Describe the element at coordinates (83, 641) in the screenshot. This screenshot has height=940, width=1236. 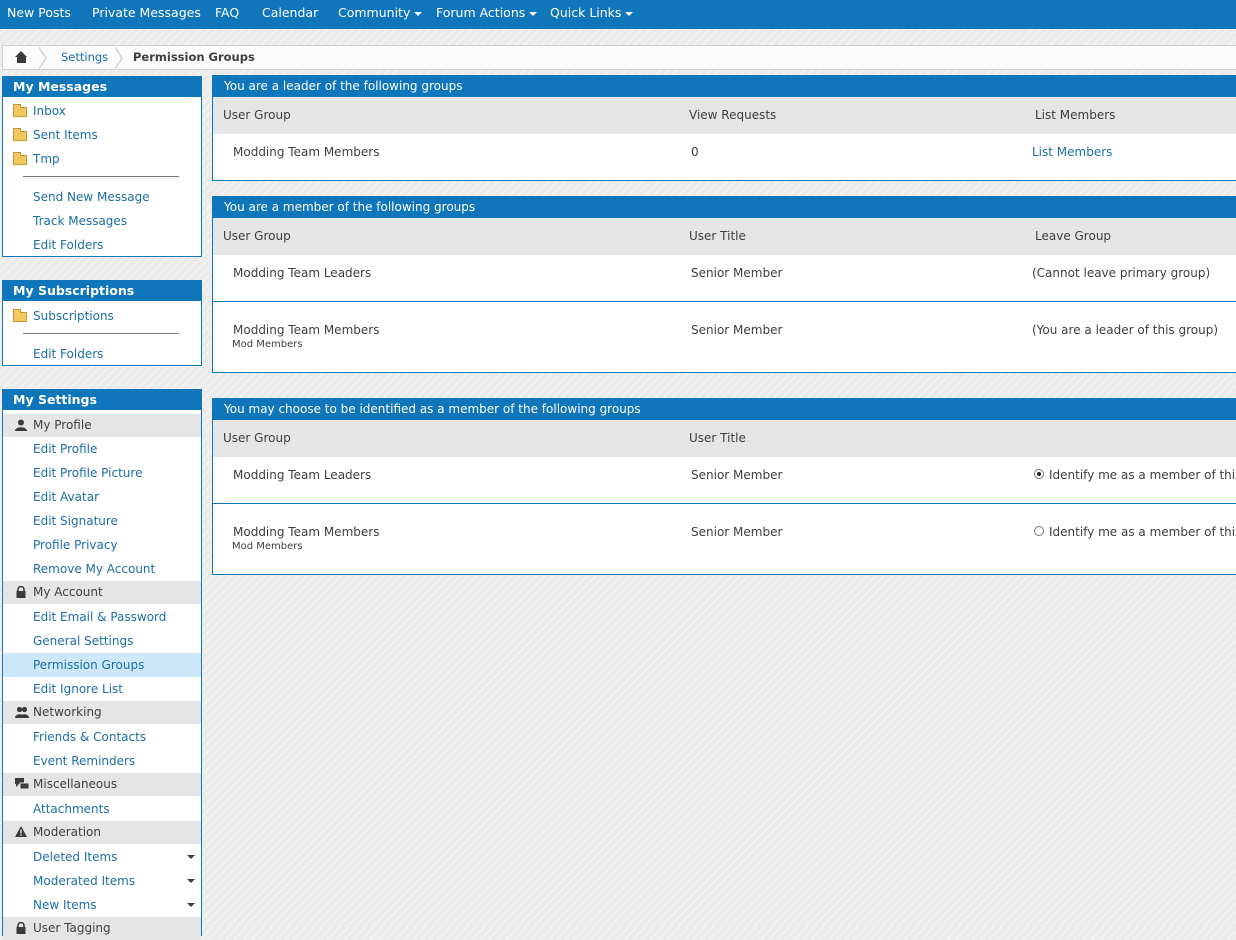
I see `sidebar-item-label: General Settings` at that location.